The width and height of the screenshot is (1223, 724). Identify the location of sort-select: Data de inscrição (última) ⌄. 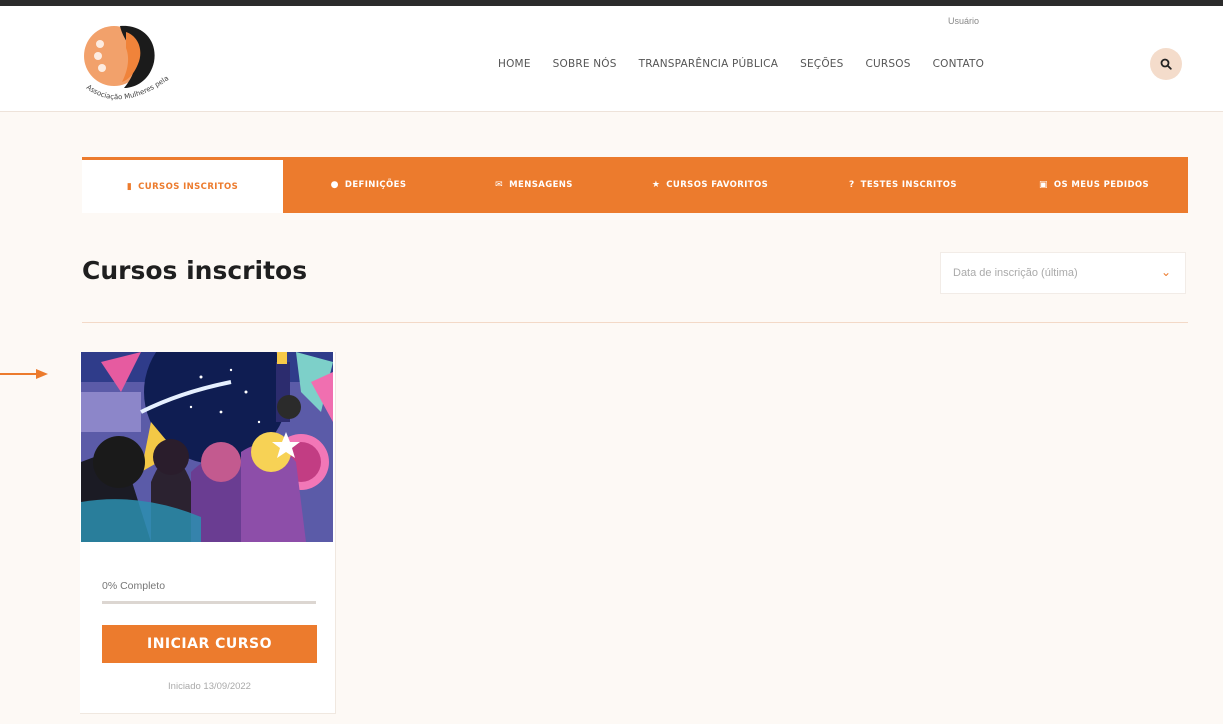
(1063, 273).